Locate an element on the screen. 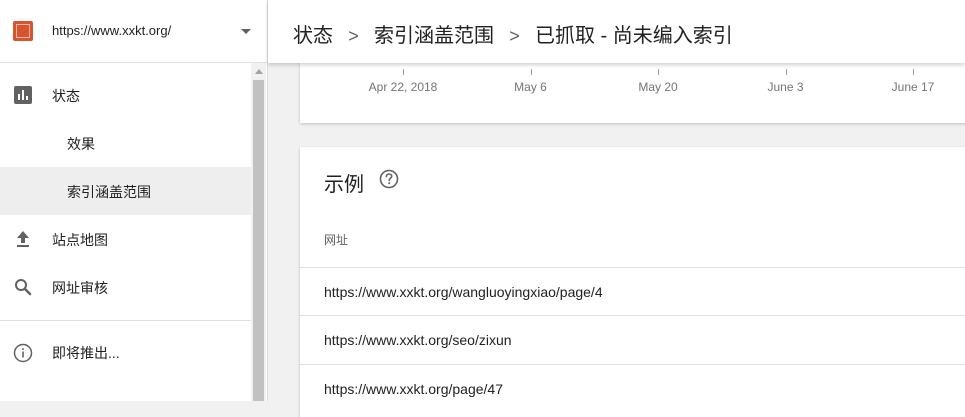 This screenshot has width=965, height=417. table-row: https://www.xxkt.org/seo/zixun is located at coordinates (632, 339).